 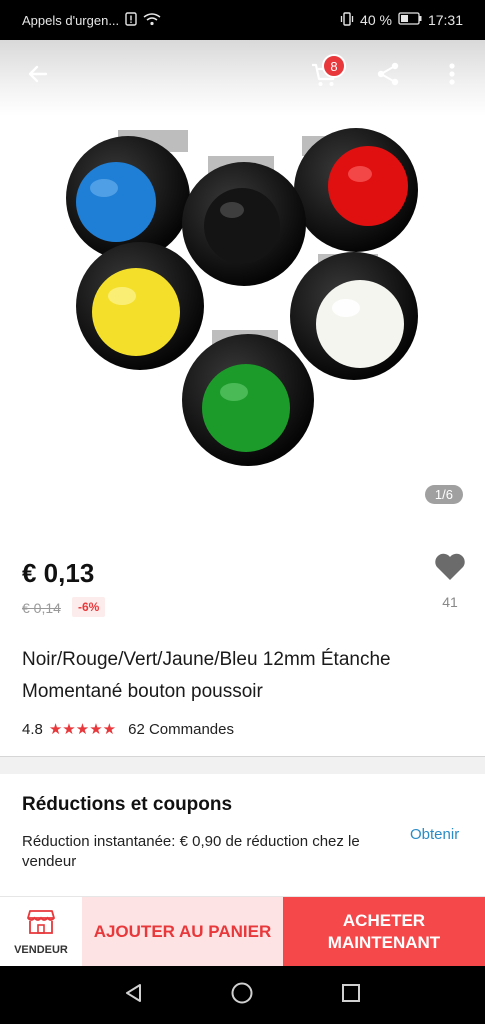 What do you see at coordinates (152, 20) in the screenshot?
I see `wifi-icon` at bounding box center [152, 20].